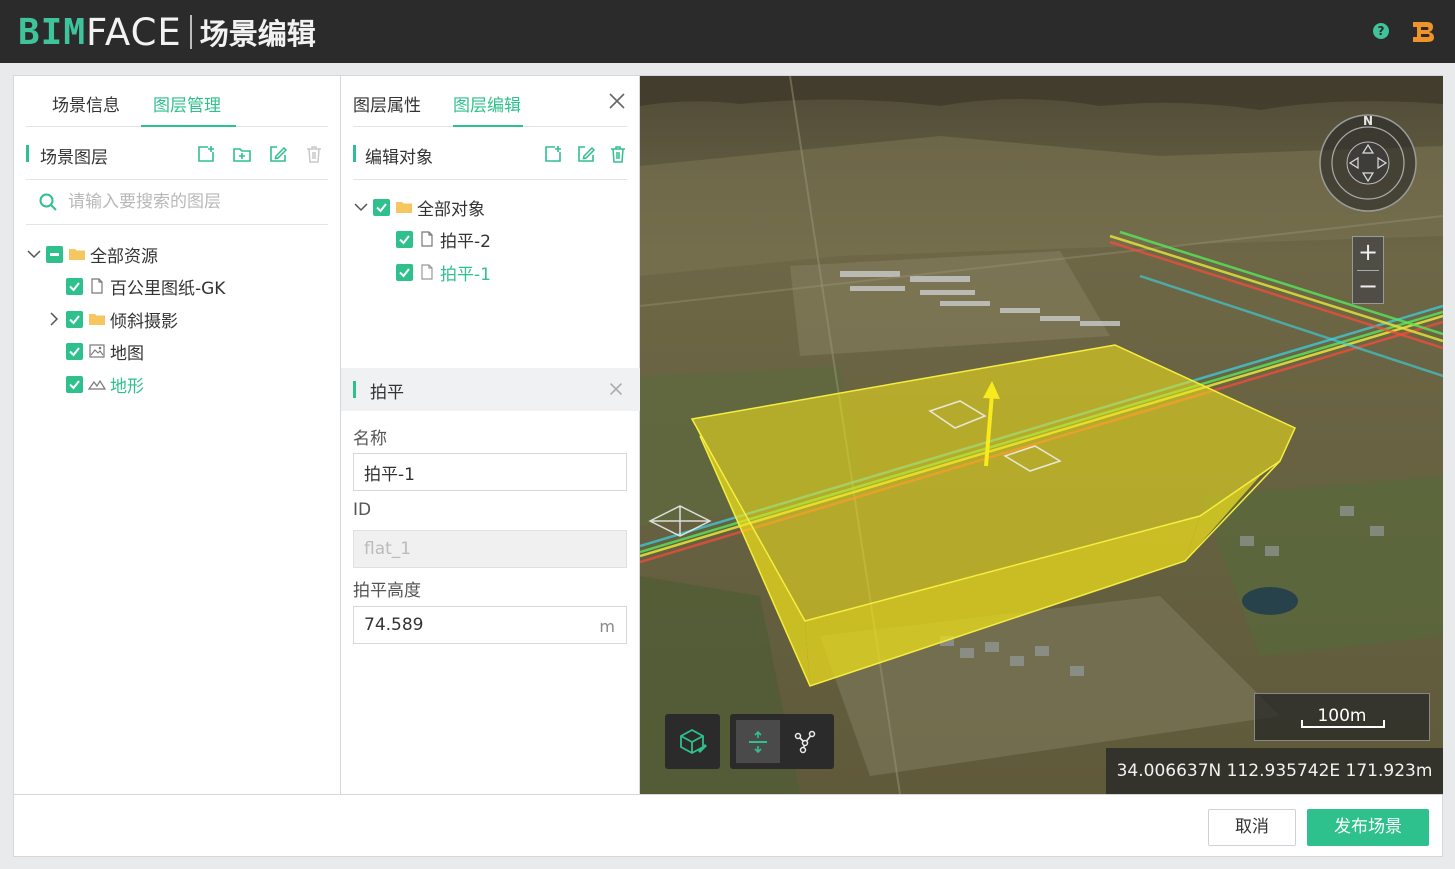 The image size is (1455, 869). Describe the element at coordinates (465, 274) in the screenshot. I see `tree-node-label: 拍平-1` at that location.